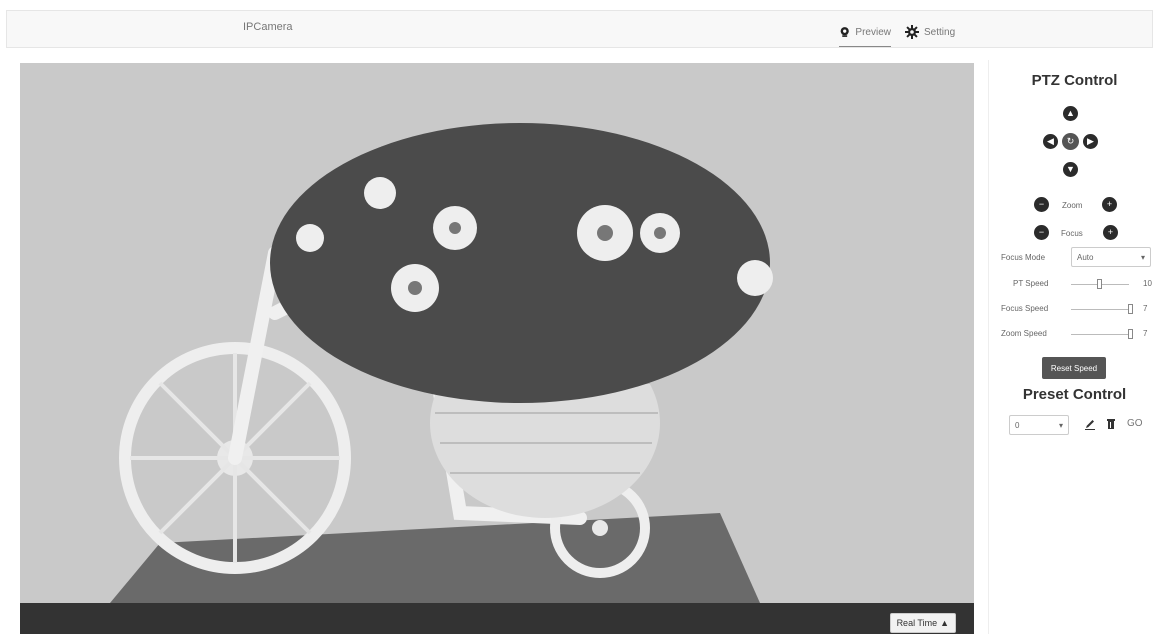 The width and height of the screenshot is (1159, 634). Describe the element at coordinates (940, 32) in the screenshot. I see `nav-setting-label: Setting` at that location.